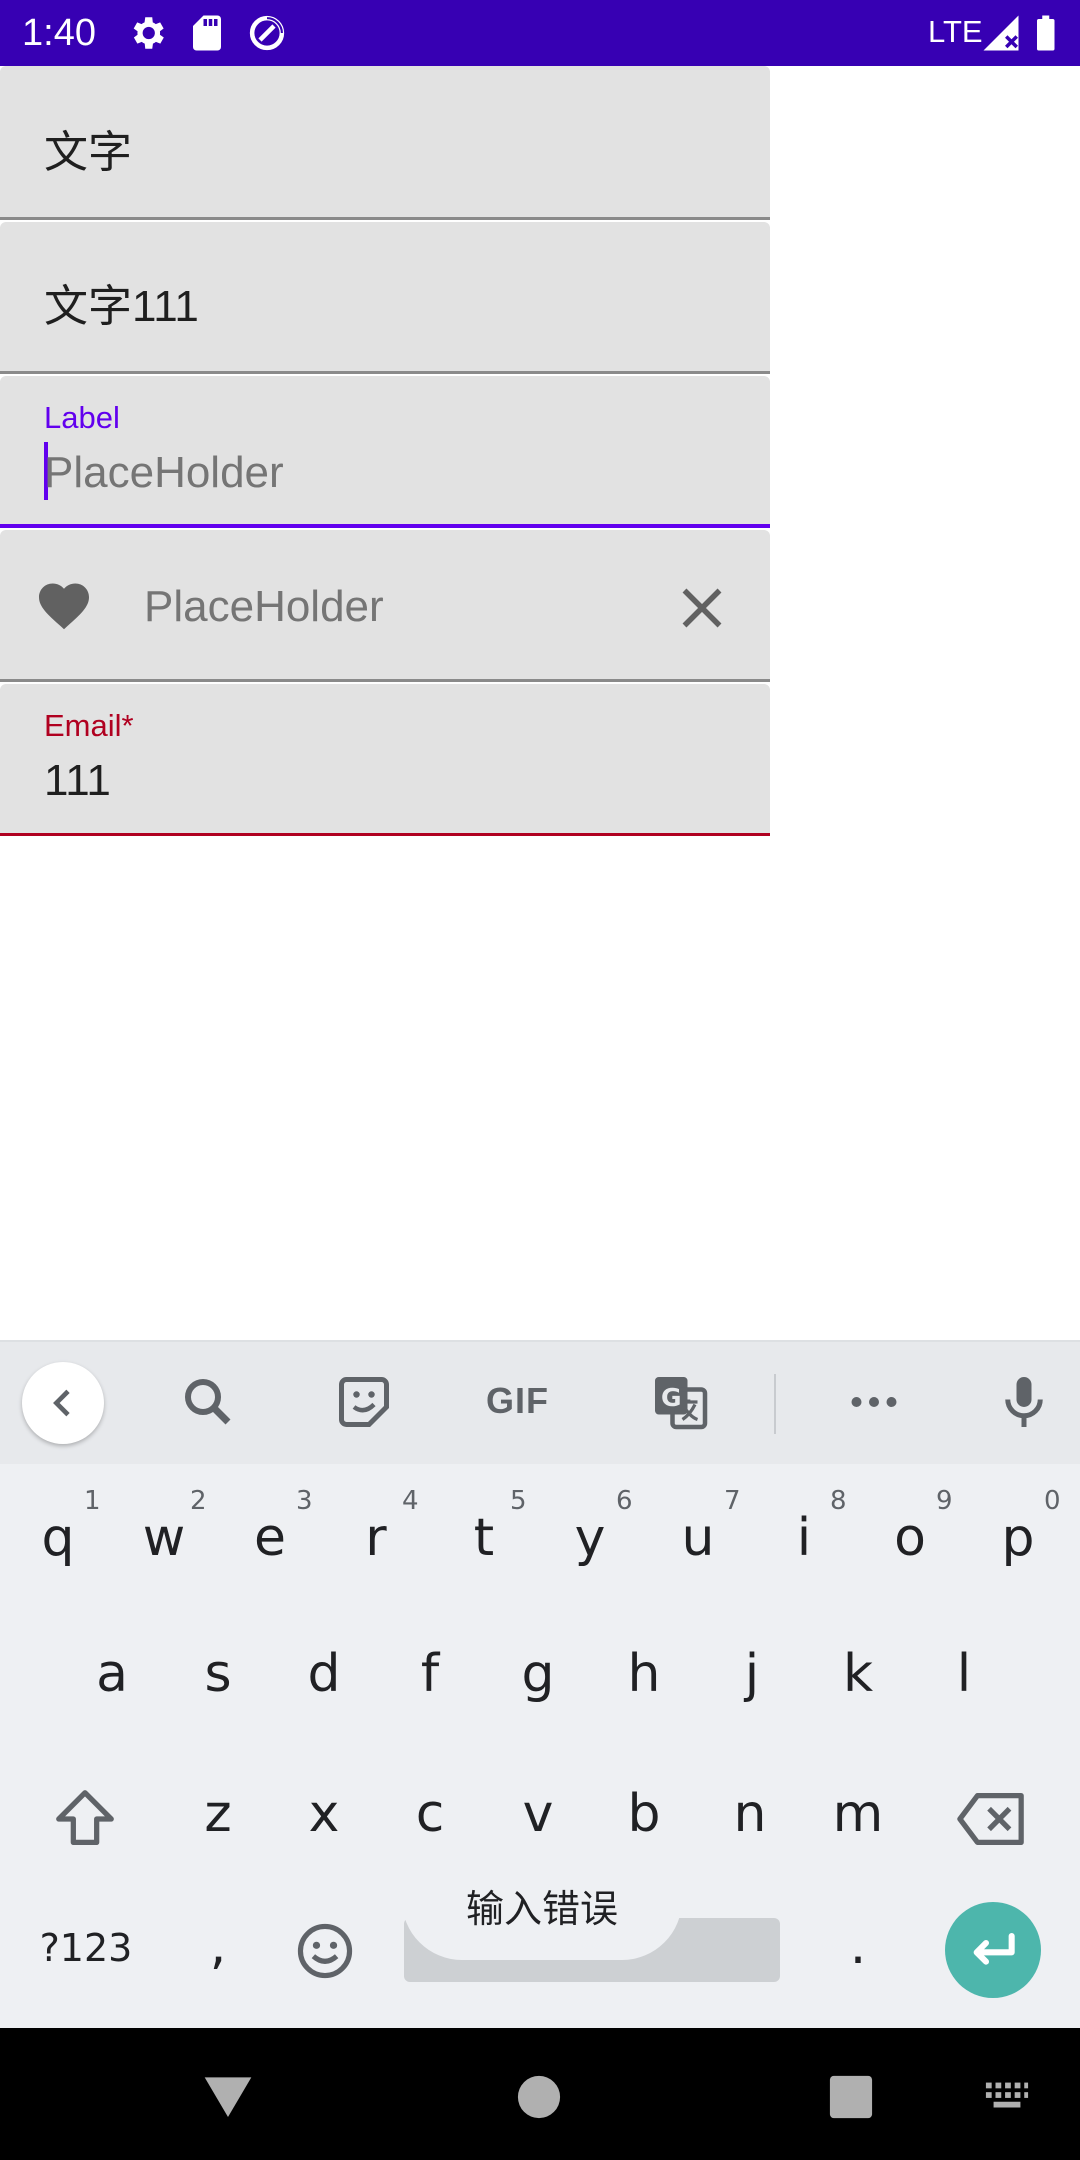  What do you see at coordinates (858, 1946) in the screenshot?
I see `key-period: .` at bounding box center [858, 1946].